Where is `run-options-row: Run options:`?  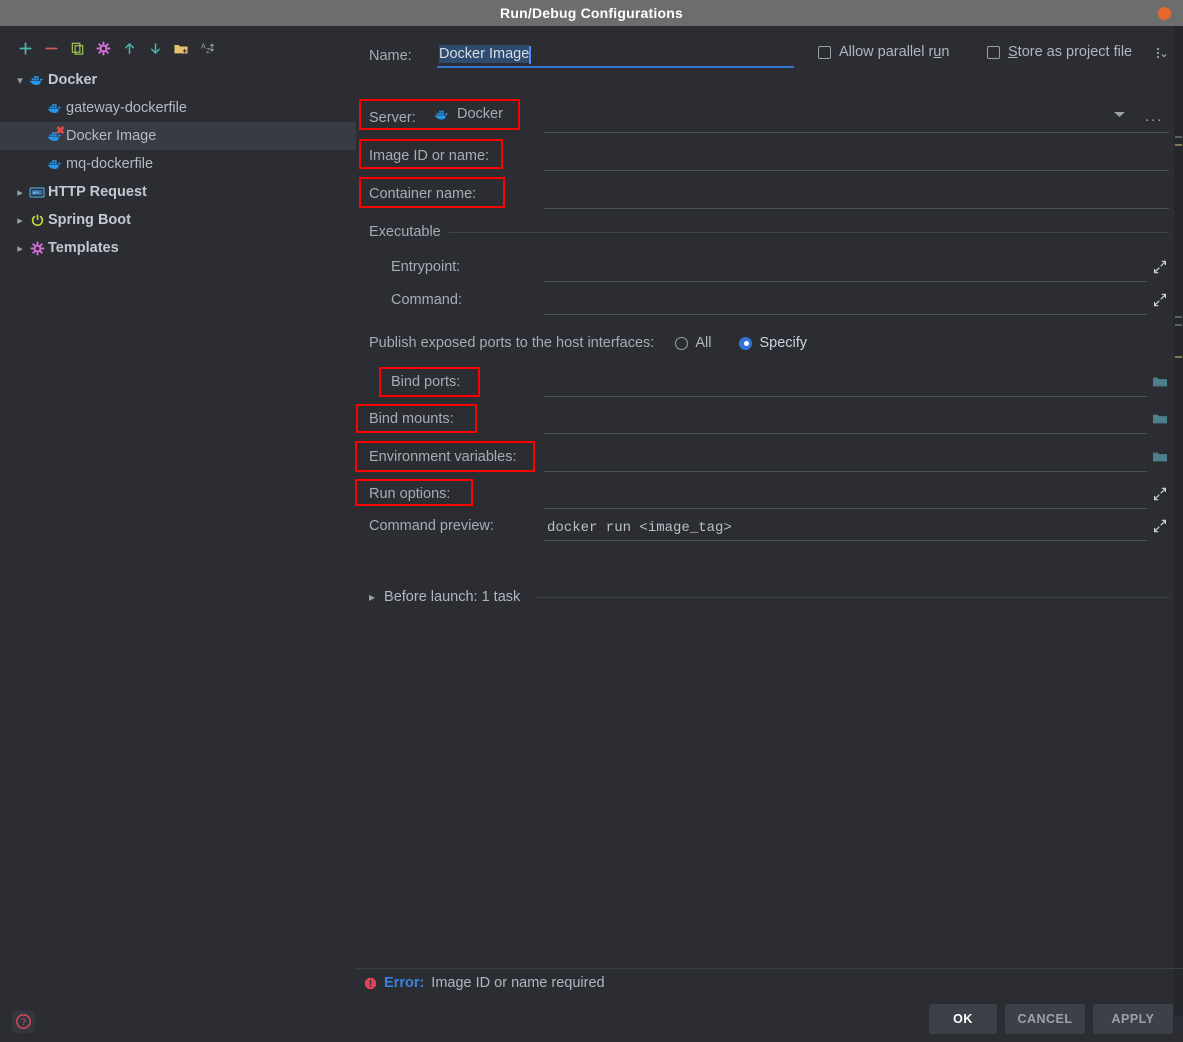
run-options-row: Run options: is located at coordinates (769, 494).